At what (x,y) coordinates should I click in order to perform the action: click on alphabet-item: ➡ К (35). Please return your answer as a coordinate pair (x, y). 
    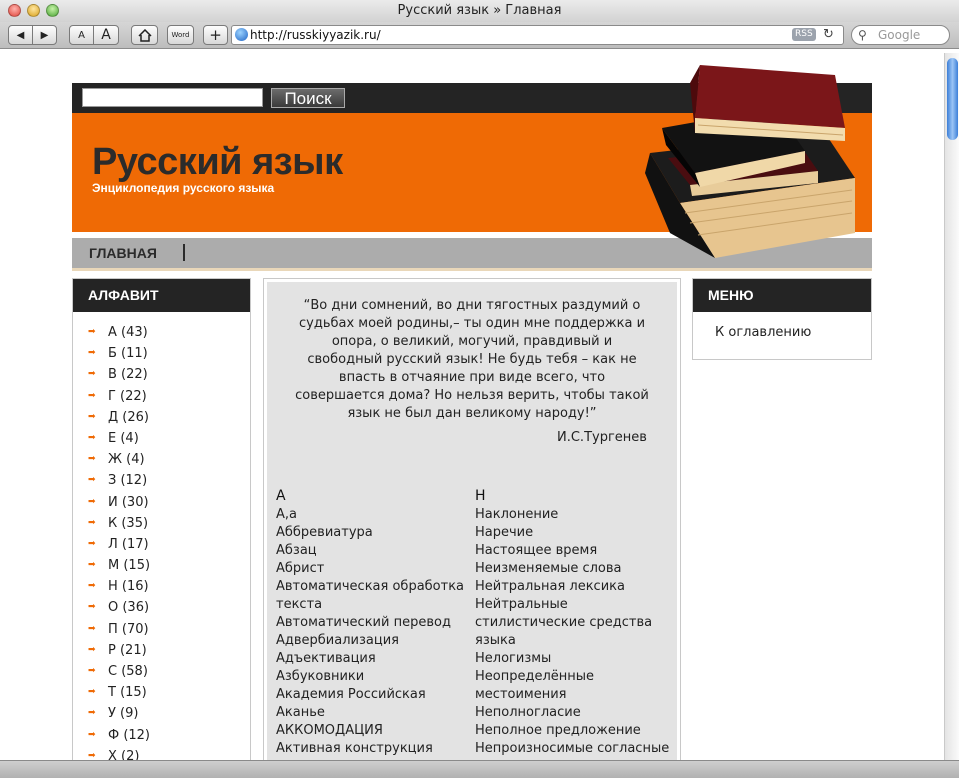
    Looking at the image, I should click on (169, 523).